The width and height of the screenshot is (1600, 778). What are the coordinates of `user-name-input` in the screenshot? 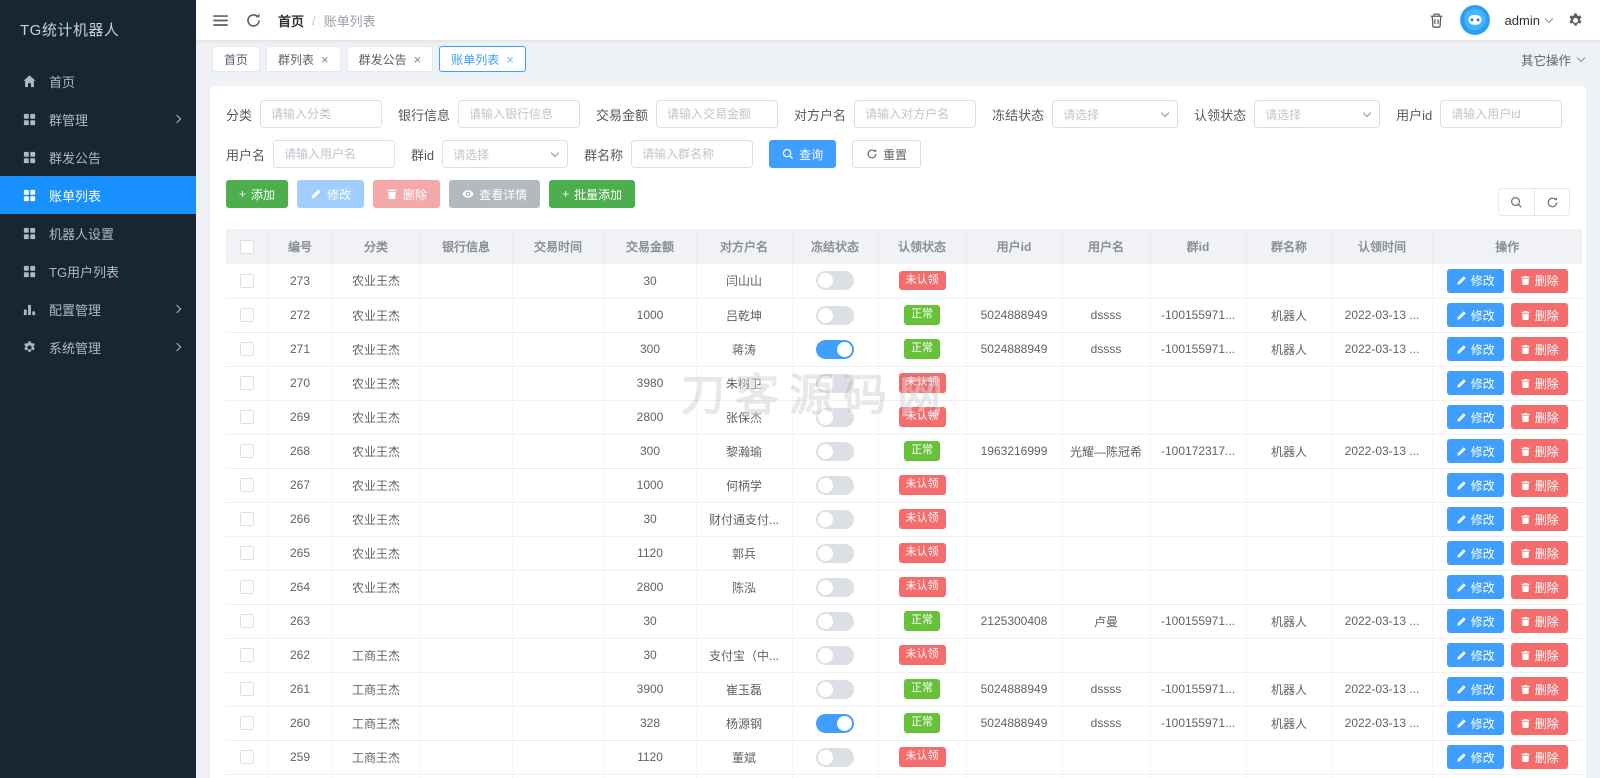 It's located at (334, 154).